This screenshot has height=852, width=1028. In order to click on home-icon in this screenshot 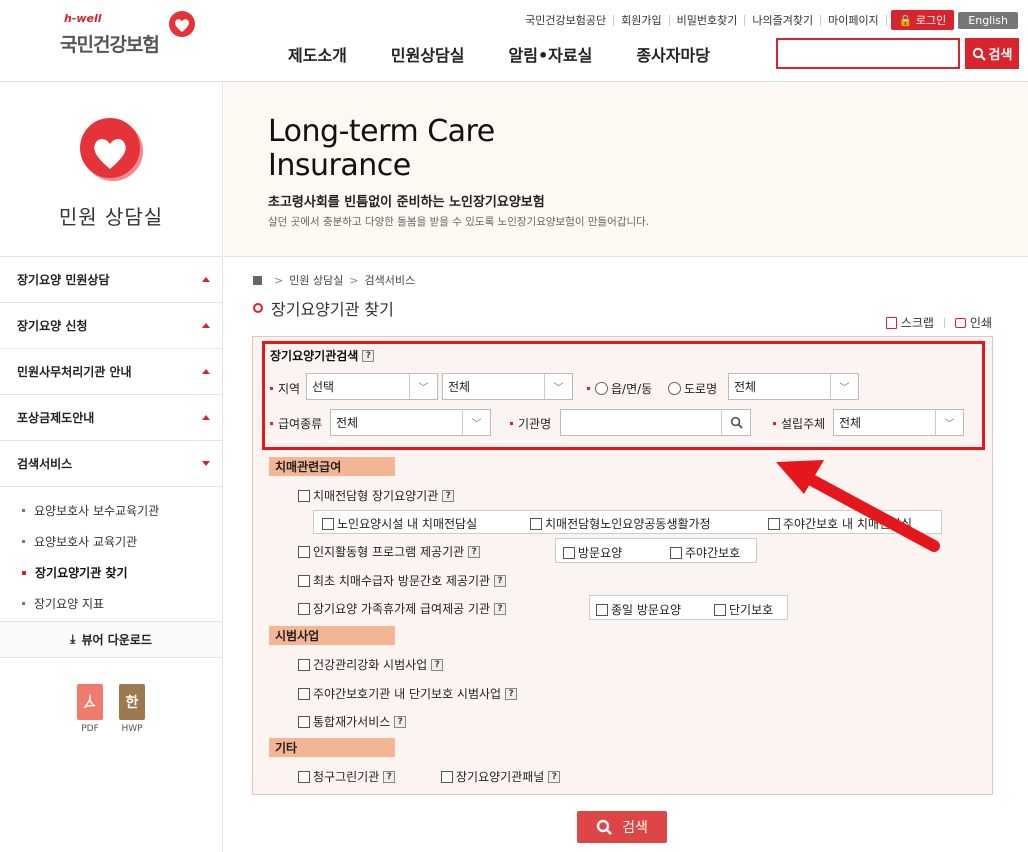, I will do `click(257, 280)`.